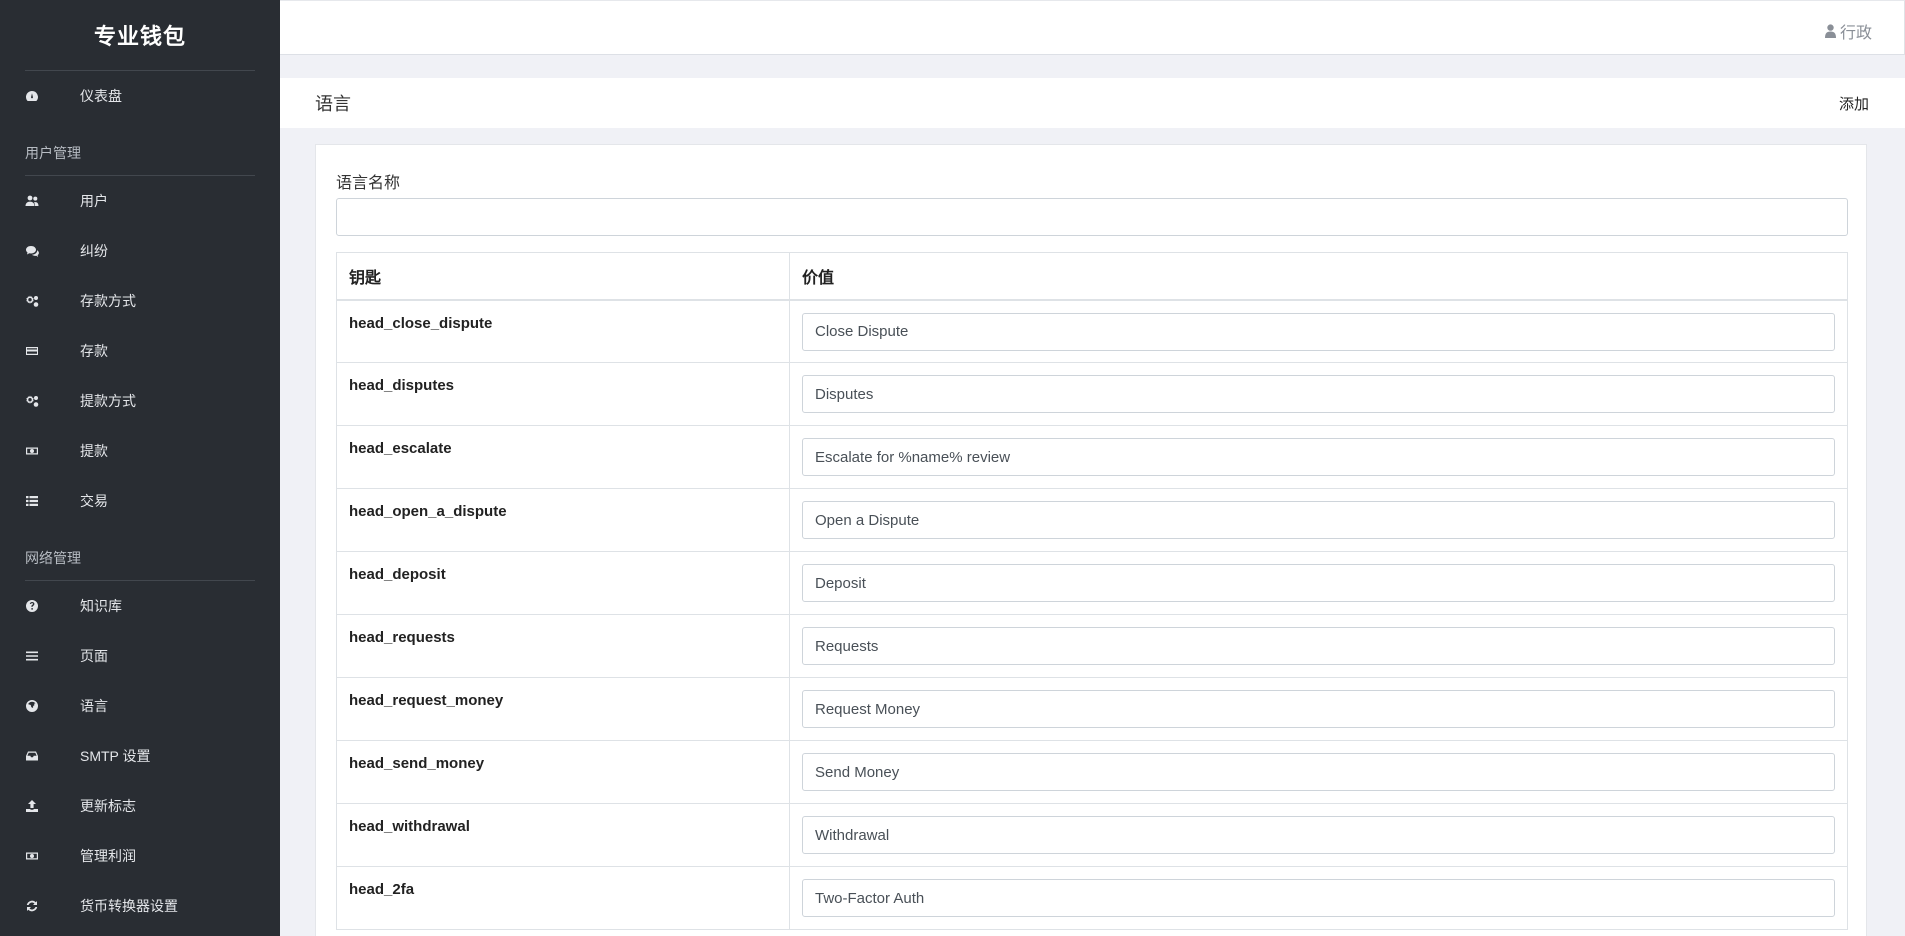 This screenshot has width=1905, height=936. What do you see at coordinates (94, 501) in the screenshot?
I see `sidebar-item-label: 交易` at bounding box center [94, 501].